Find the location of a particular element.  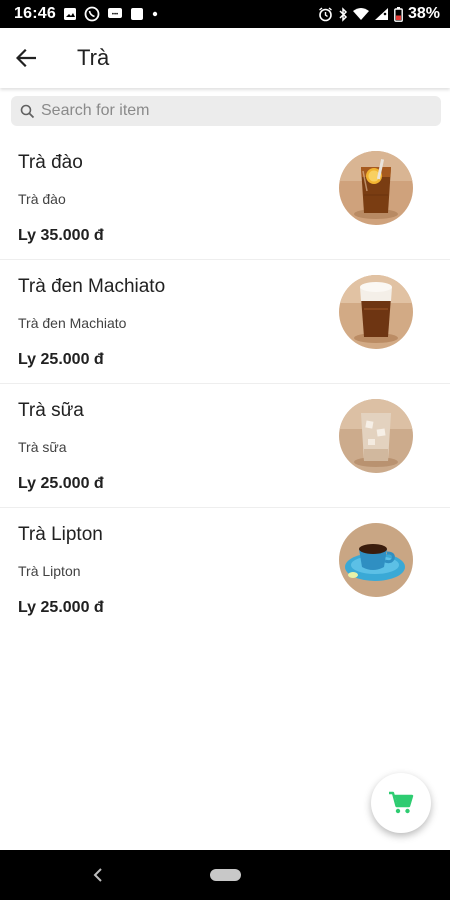

search-input is located at coordinates (231, 111).